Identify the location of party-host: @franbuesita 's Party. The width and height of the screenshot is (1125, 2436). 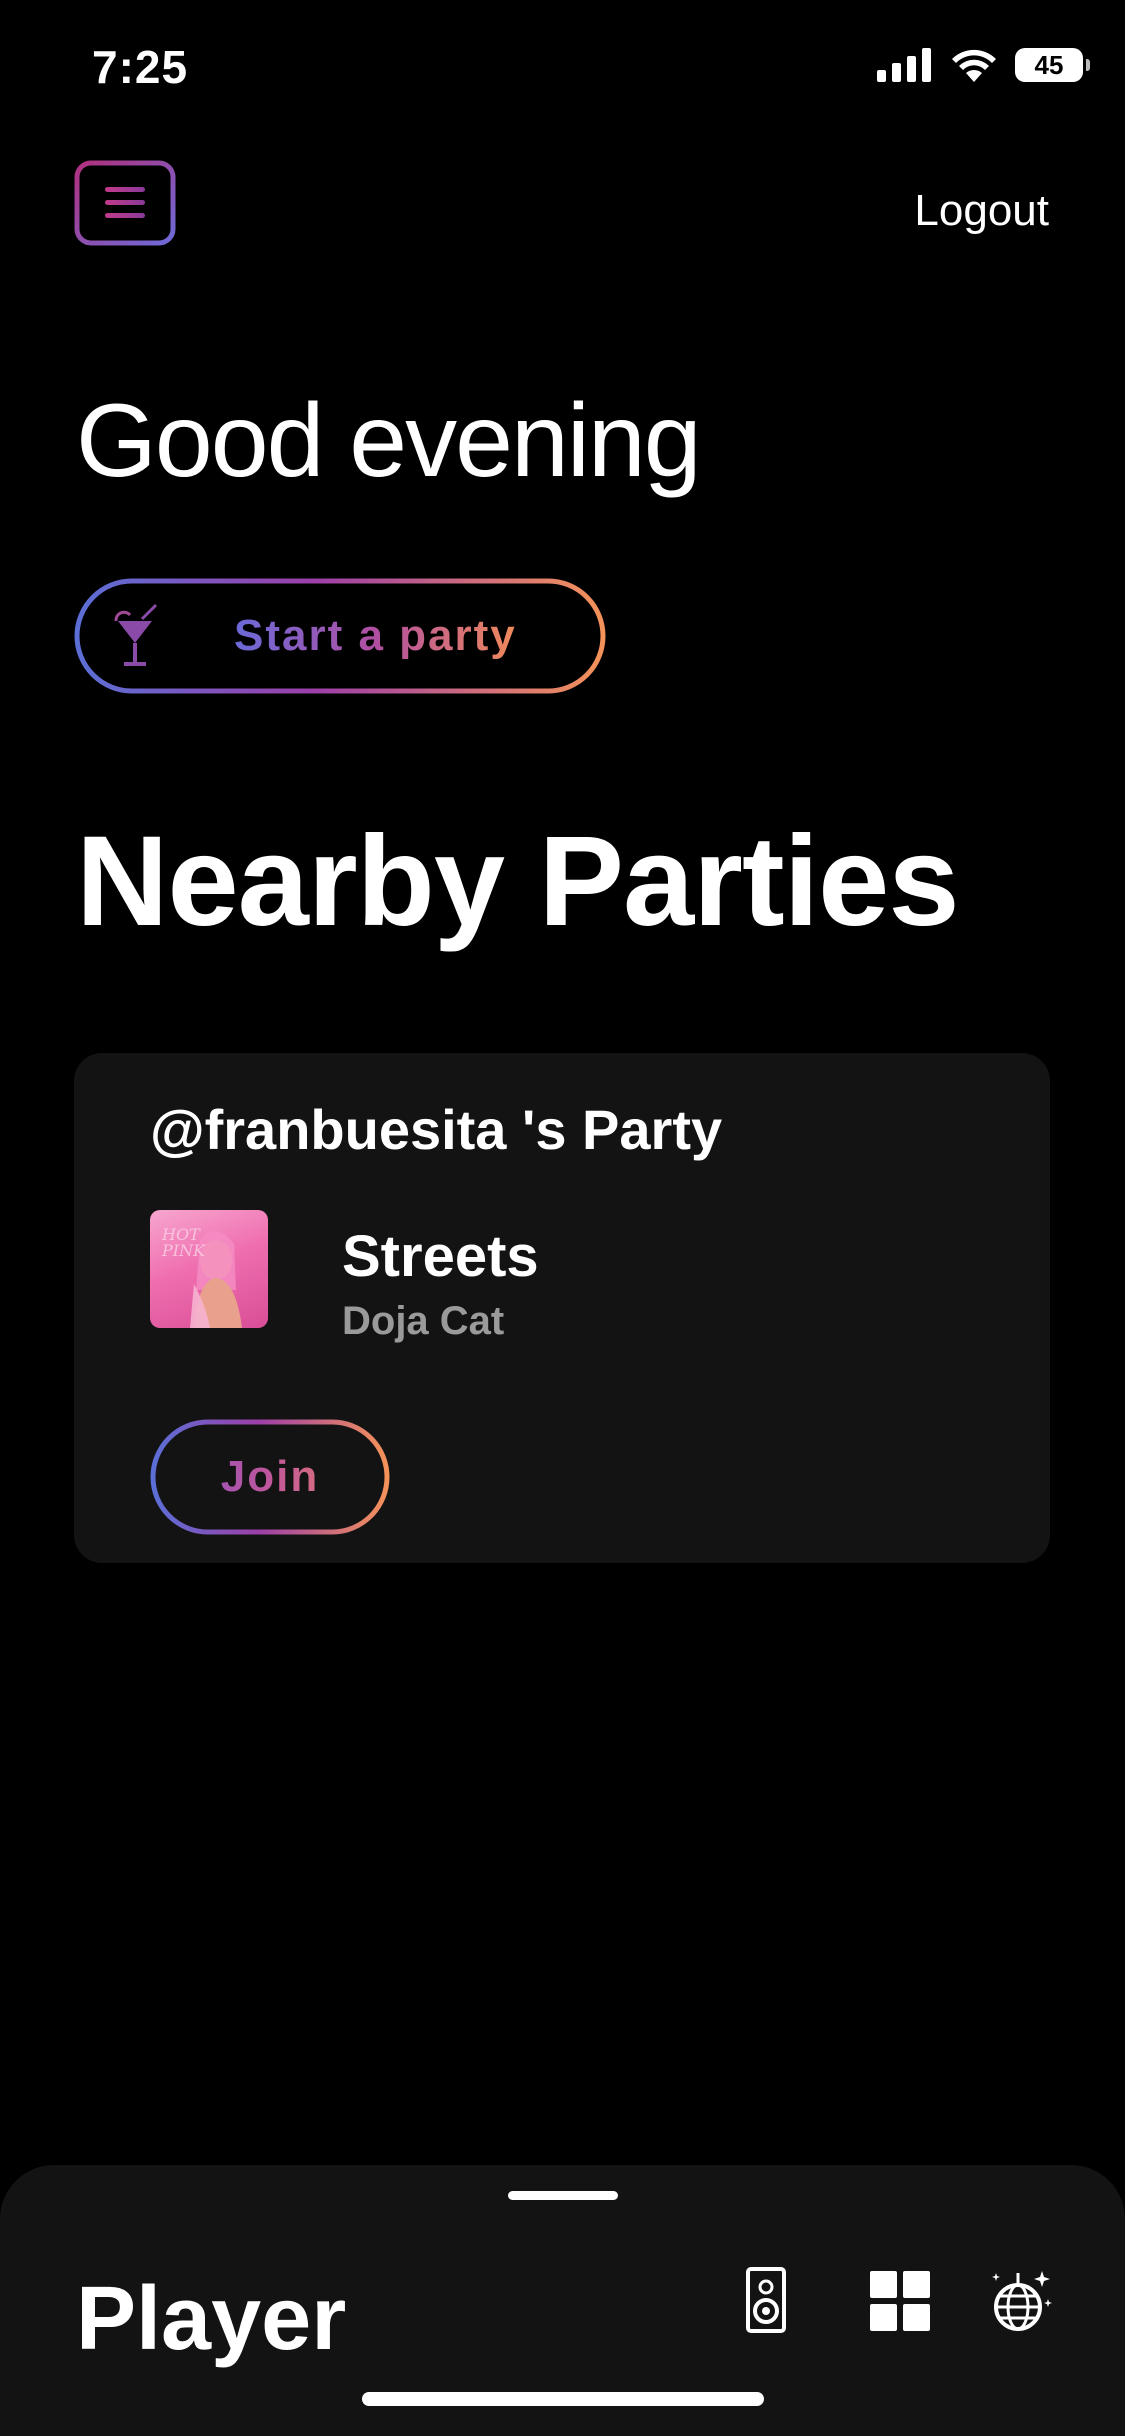
(436, 1129).